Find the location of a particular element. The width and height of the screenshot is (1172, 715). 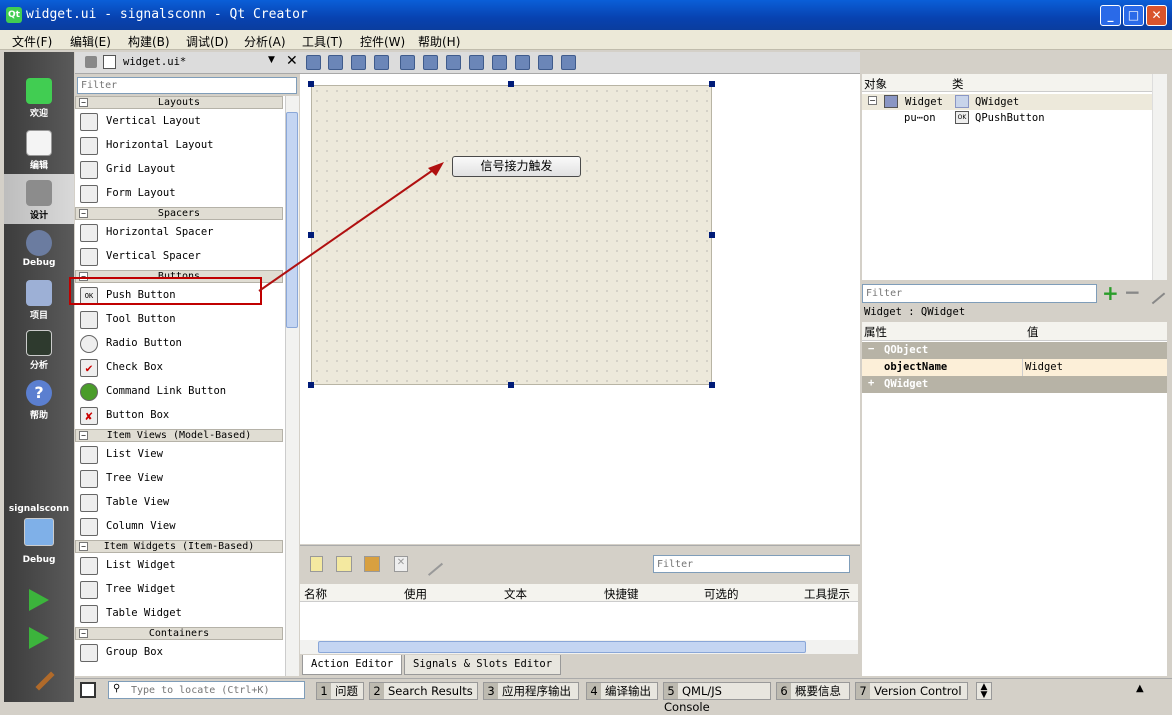

column-used: 使用 is located at coordinates (415, 594).